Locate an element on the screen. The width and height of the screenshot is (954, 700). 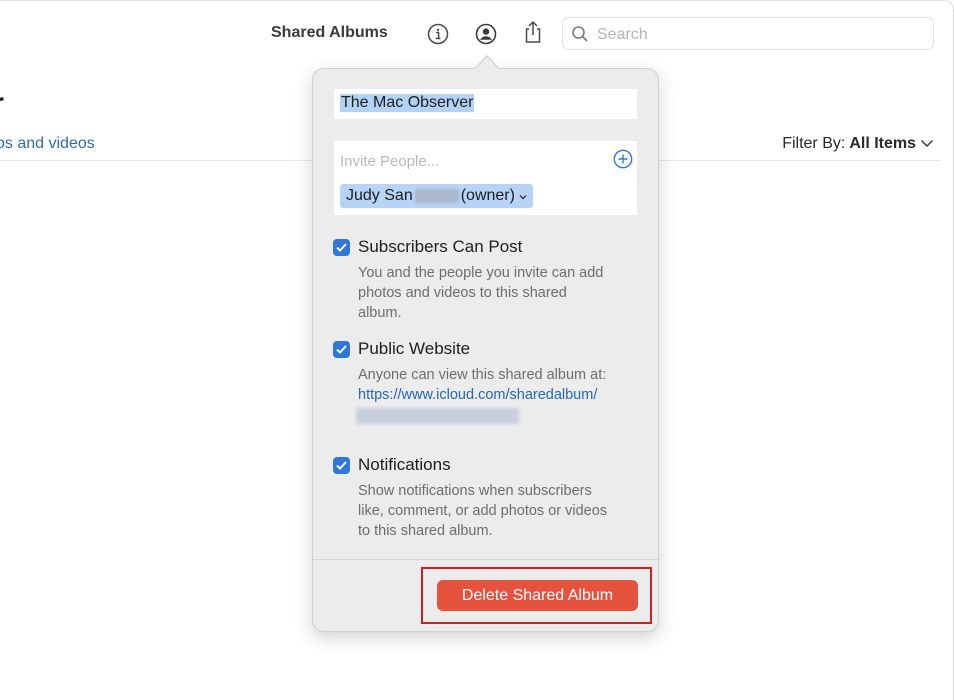
person-circle-icon is located at coordinates (486, 34).